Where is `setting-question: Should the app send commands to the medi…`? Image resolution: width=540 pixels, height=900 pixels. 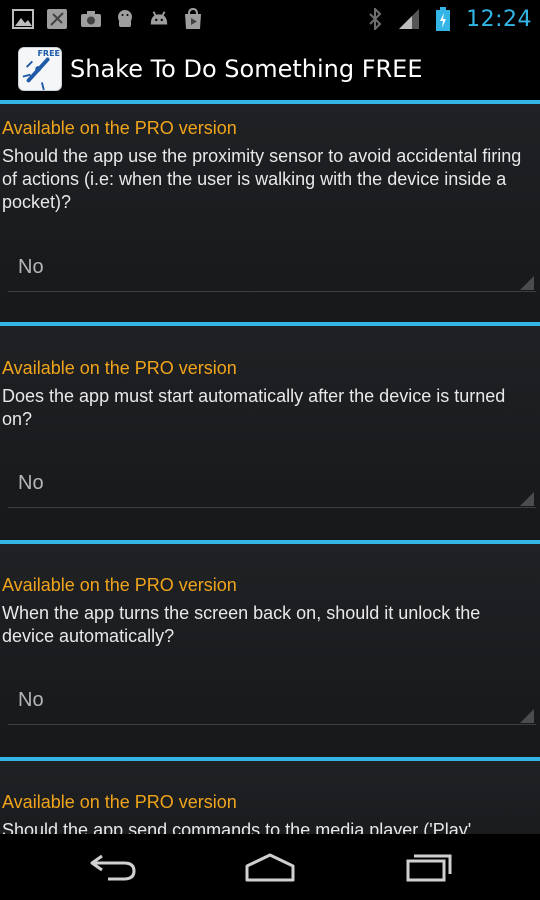
setting-question: Should the app send commands to the medi… is located at coordinates (237, 827).